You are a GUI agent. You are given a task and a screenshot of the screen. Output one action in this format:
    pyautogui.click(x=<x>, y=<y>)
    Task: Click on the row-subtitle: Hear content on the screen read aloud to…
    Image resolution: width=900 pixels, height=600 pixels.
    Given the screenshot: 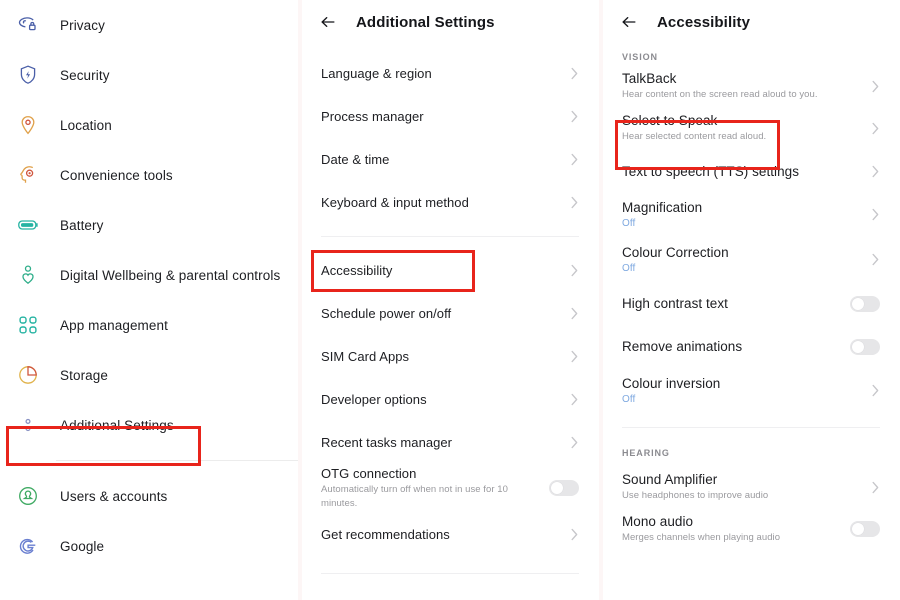 What is the action you would take?
    pyautogui.click(x=720, y=94)
    